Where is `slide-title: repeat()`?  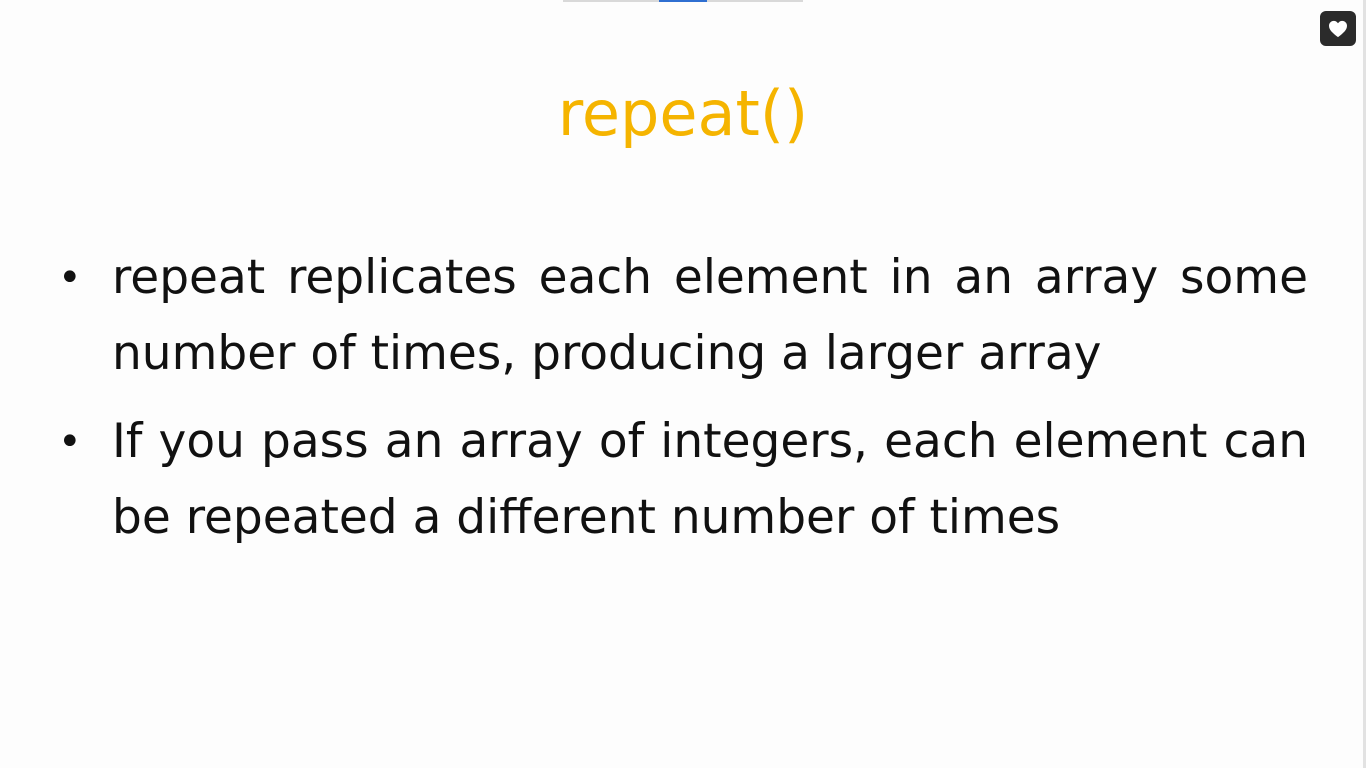
slide-title: repeat() is located at coordinates (683, 113).